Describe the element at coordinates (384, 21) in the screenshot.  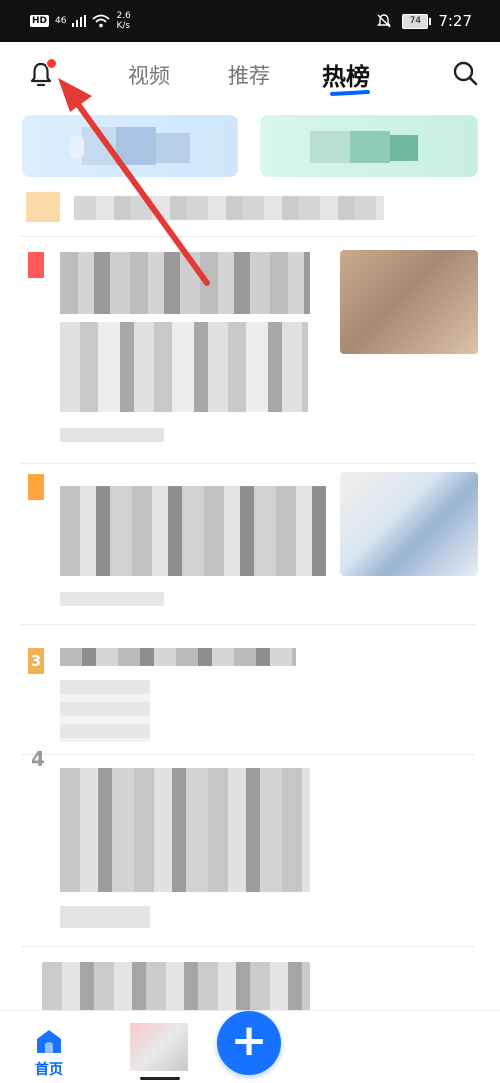
I see `mute-bell-icon` at that location.